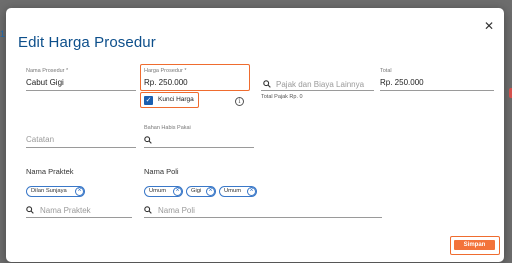 The height and width of the screenshot is (263, 512). What do you see at coordinates (65, 210) in the screenshot?
I see `nama-praktek-input: Nama Praktek` at bounding box center [65, 210].